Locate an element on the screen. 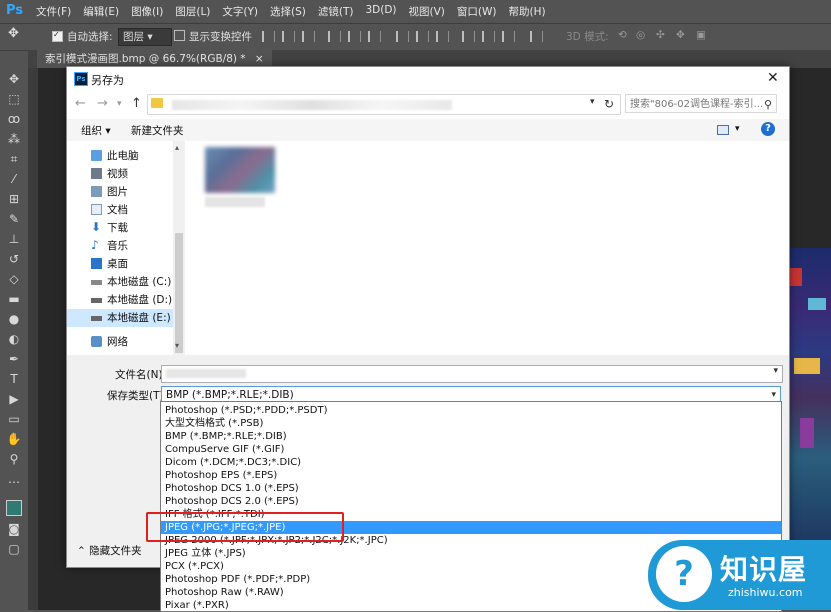 Image resolution: width=831 pixels, height=612 pixels. move-tool-icon: ✥ is located at coordinates (14, 79).